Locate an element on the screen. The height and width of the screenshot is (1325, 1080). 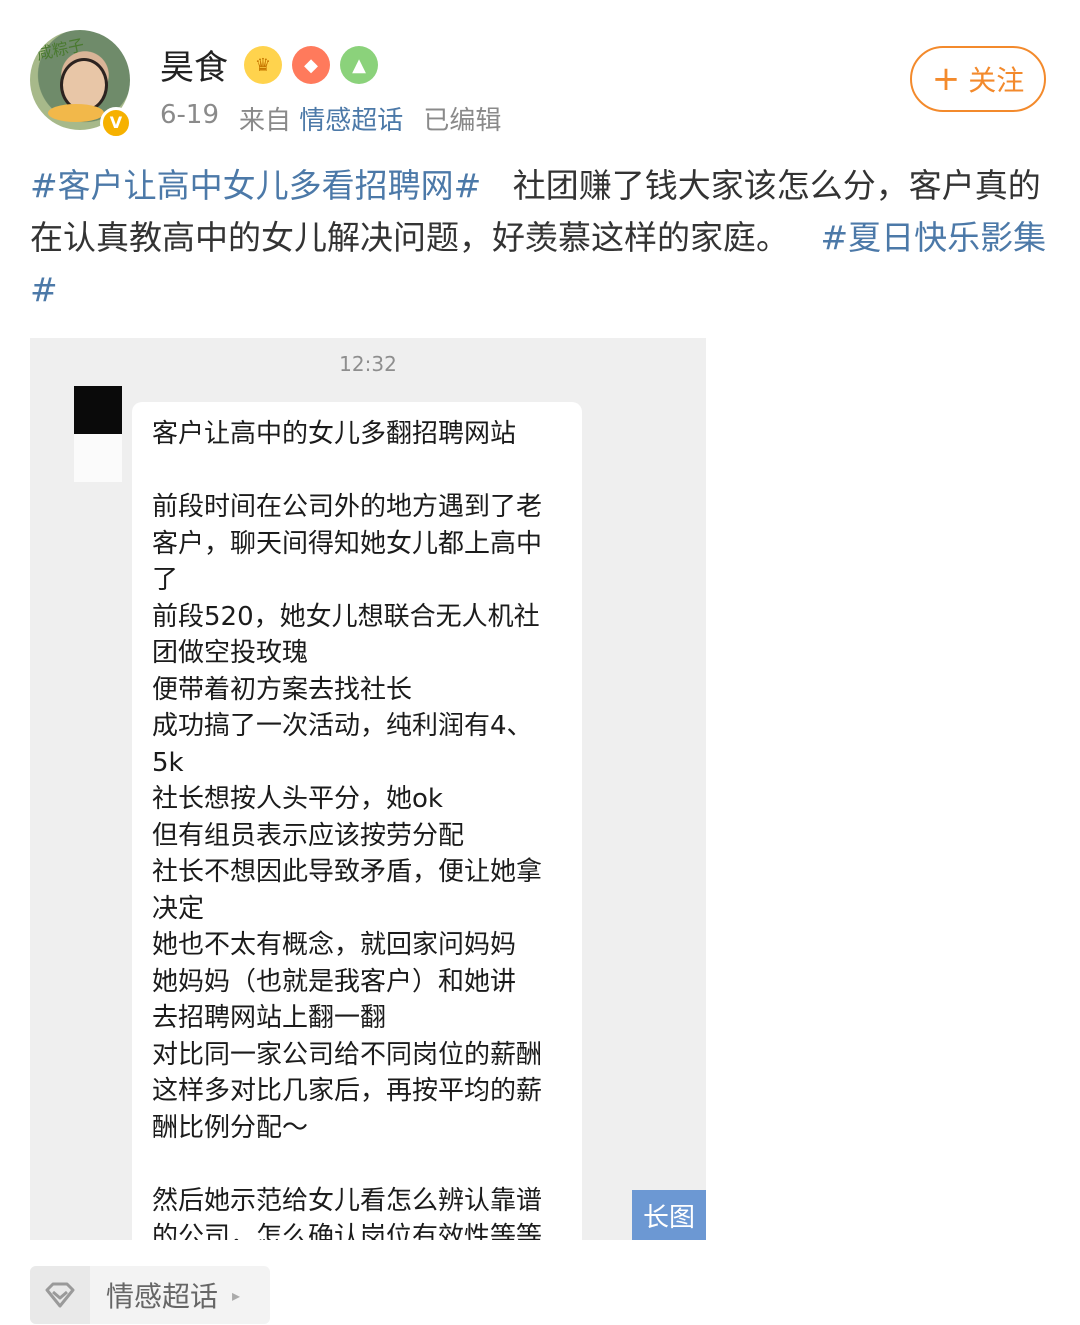
chat-text-line: 去招聘网站上翻一翻 is located at coordinates (269, 1018).